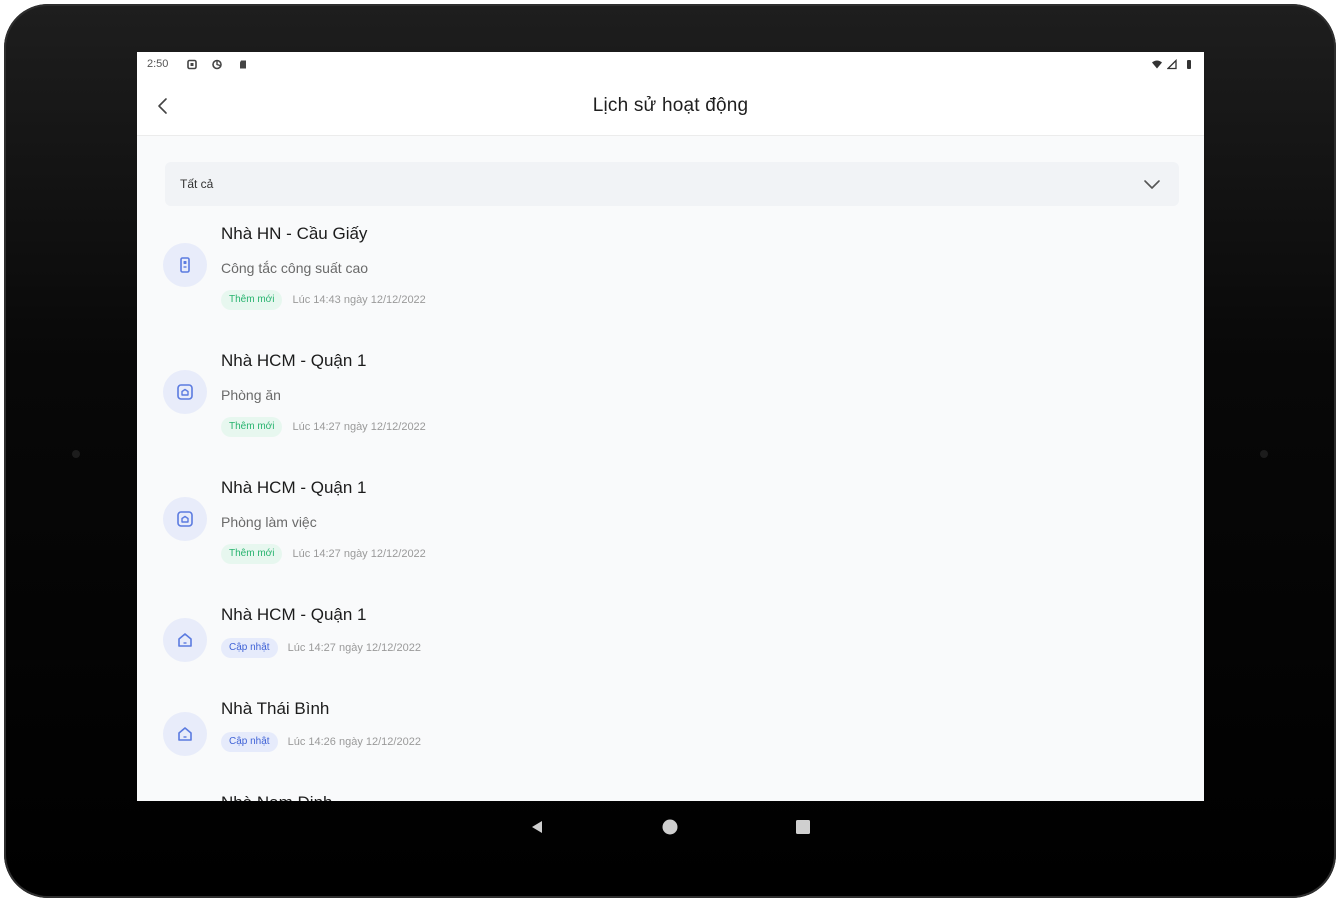  I want to click on activity-title: Nhà Thái Bình, so click(275, 708).